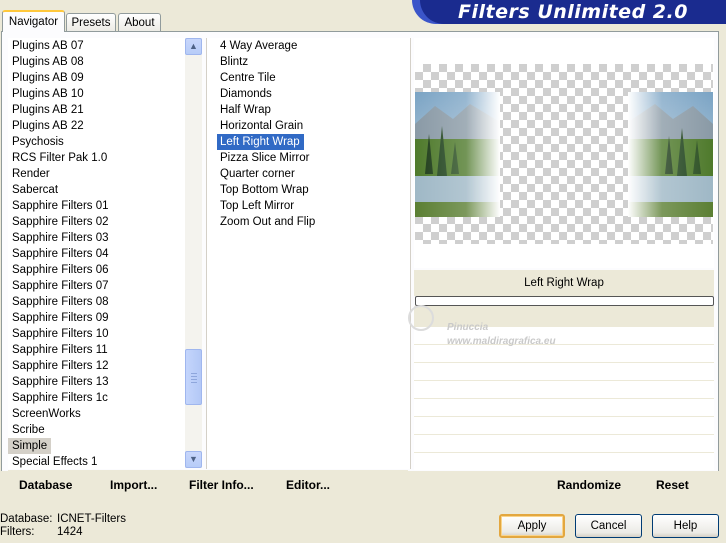  I want to click on category-item-label: Sapphire Filters 1c, so click(60, 398).